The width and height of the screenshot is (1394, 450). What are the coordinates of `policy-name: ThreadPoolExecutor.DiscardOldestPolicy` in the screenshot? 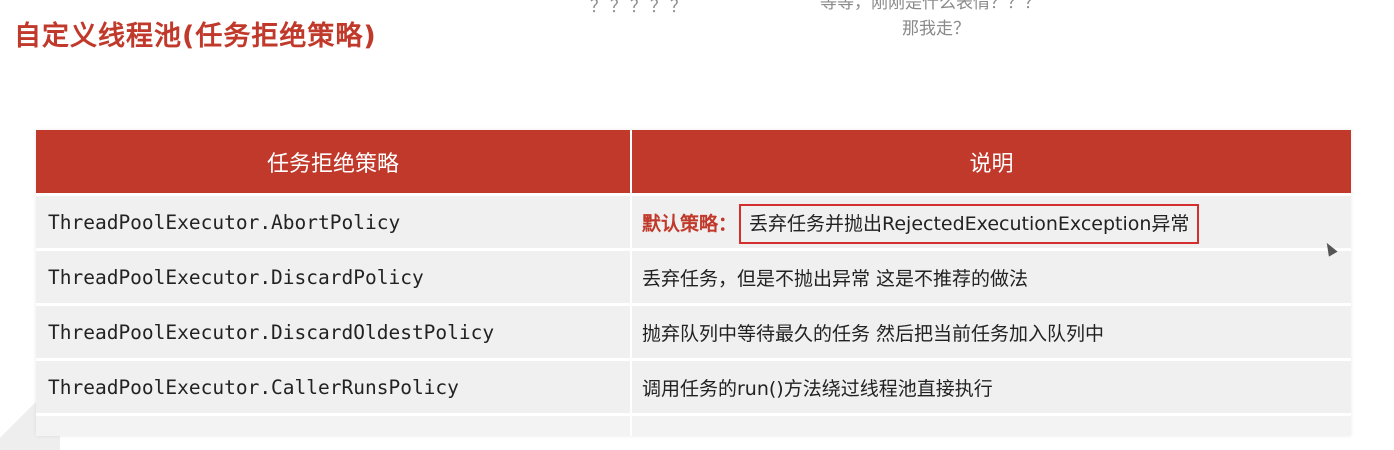 It's located at (334, 330).